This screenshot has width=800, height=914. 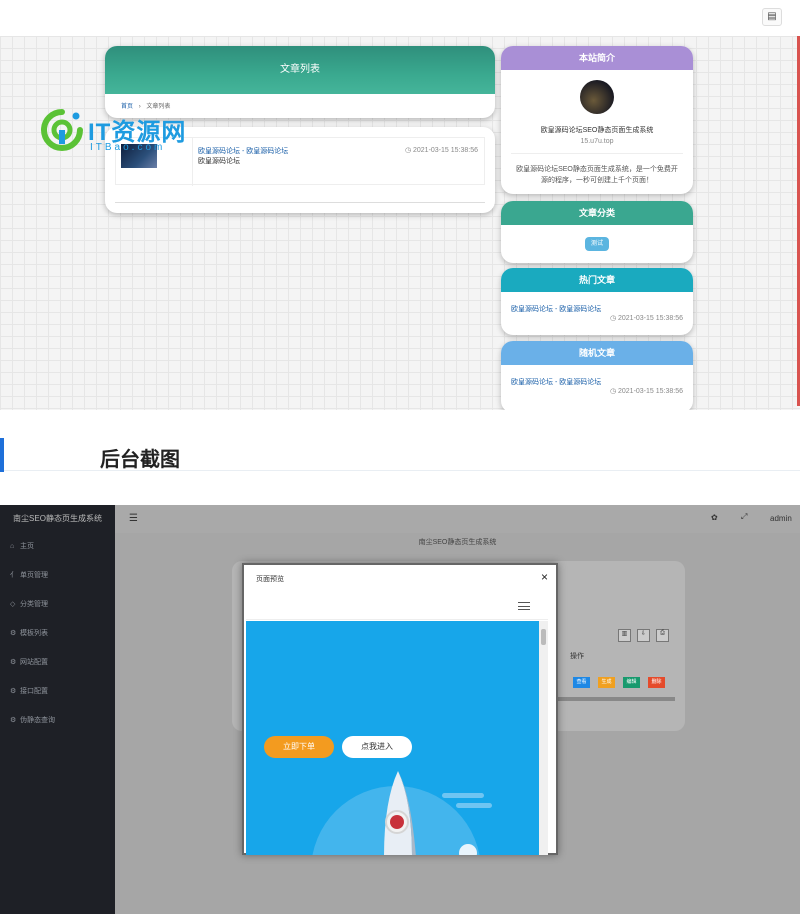 I want to click on section-accent-bar, so click(x=2, y=455).